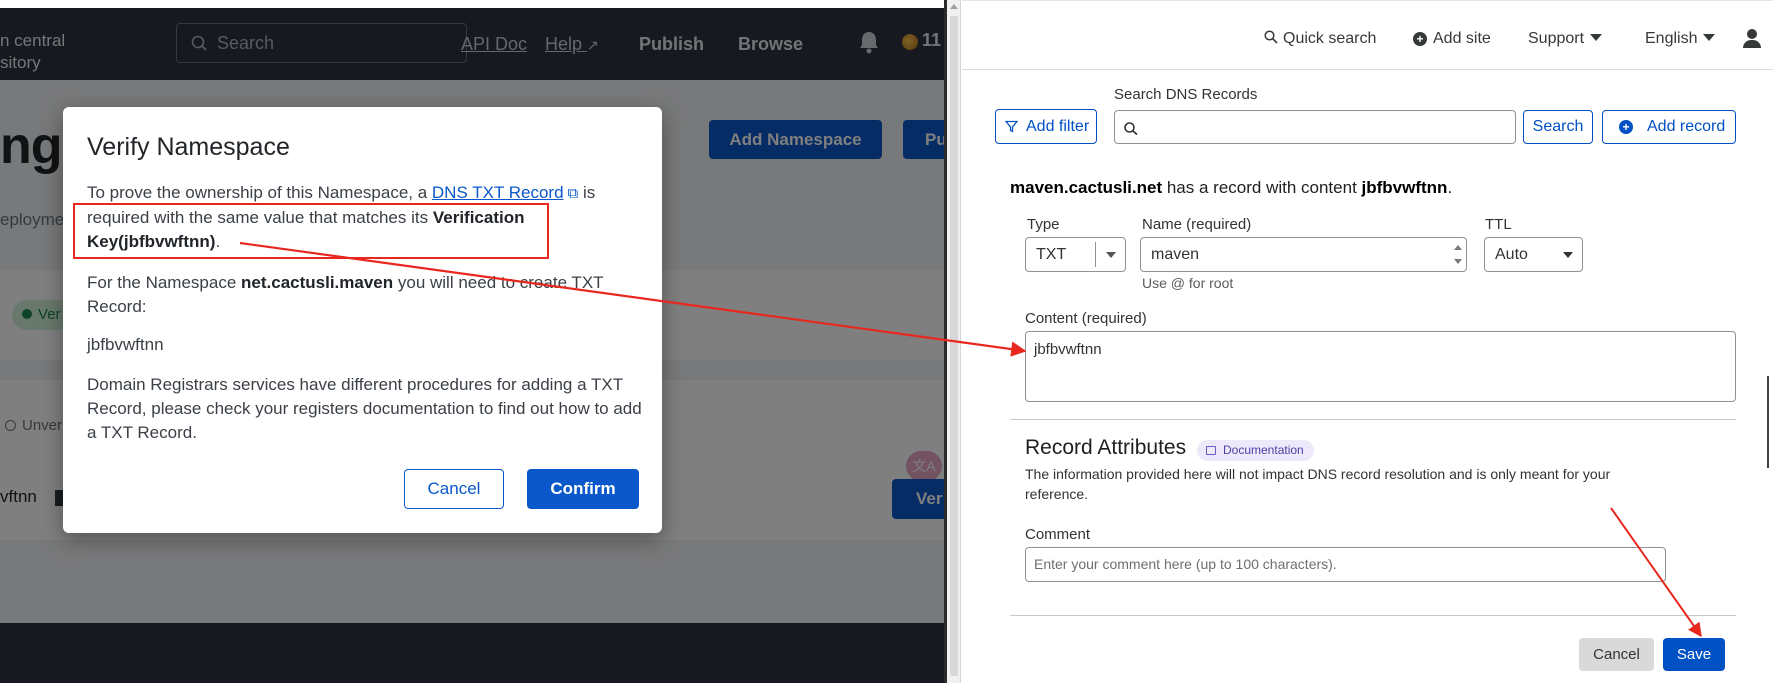 This screenshot has height=683, width=1773. I want to click on add-site-button: + Add site, so click(1452, 39).